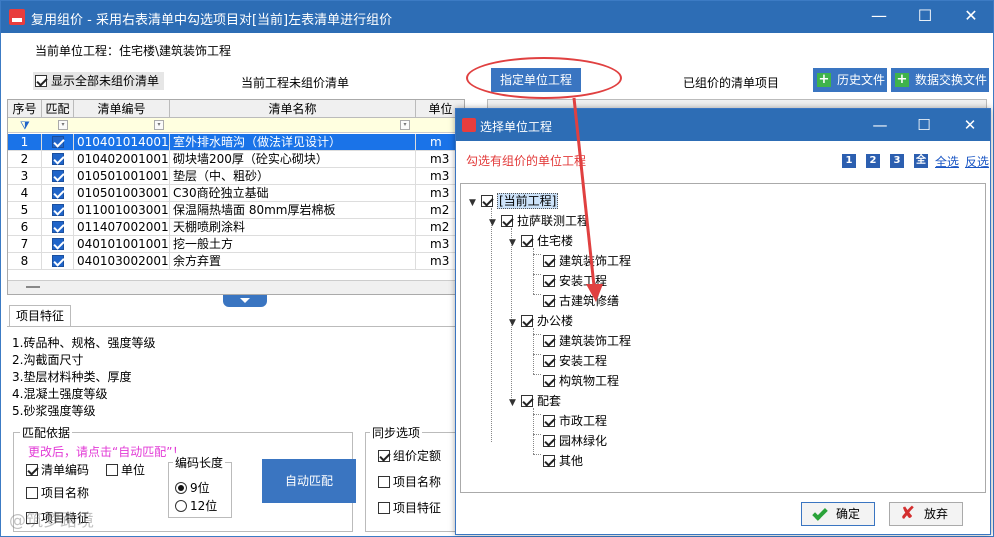  Describe the element at coordinates (33, 287) in the screenshot. I see `scroll-thumb` at that location.